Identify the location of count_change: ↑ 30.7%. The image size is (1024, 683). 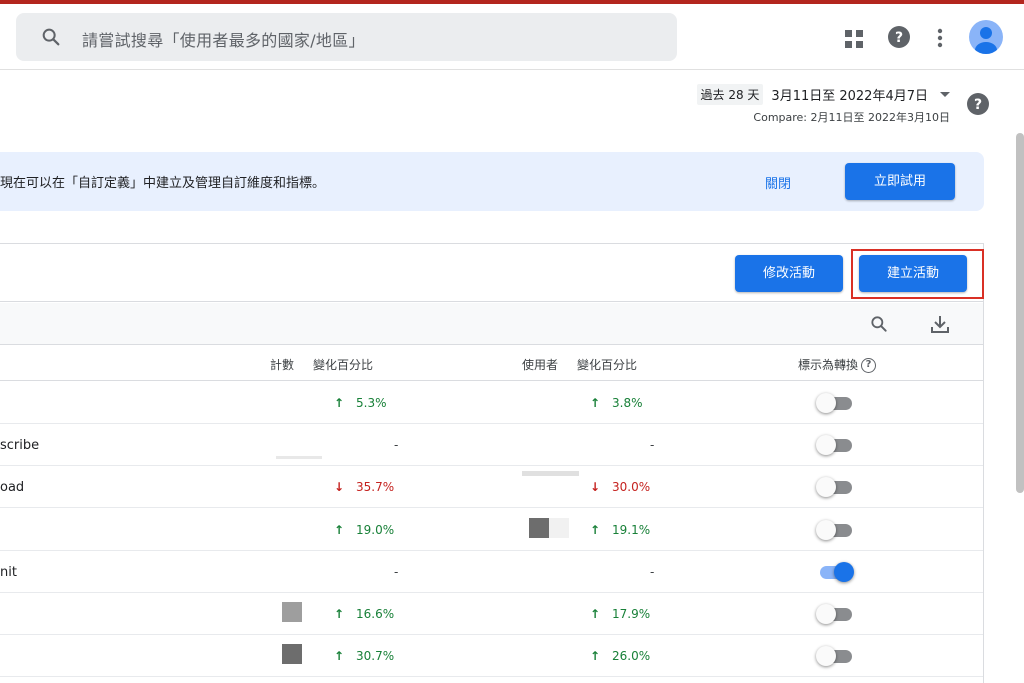
(364, 656).